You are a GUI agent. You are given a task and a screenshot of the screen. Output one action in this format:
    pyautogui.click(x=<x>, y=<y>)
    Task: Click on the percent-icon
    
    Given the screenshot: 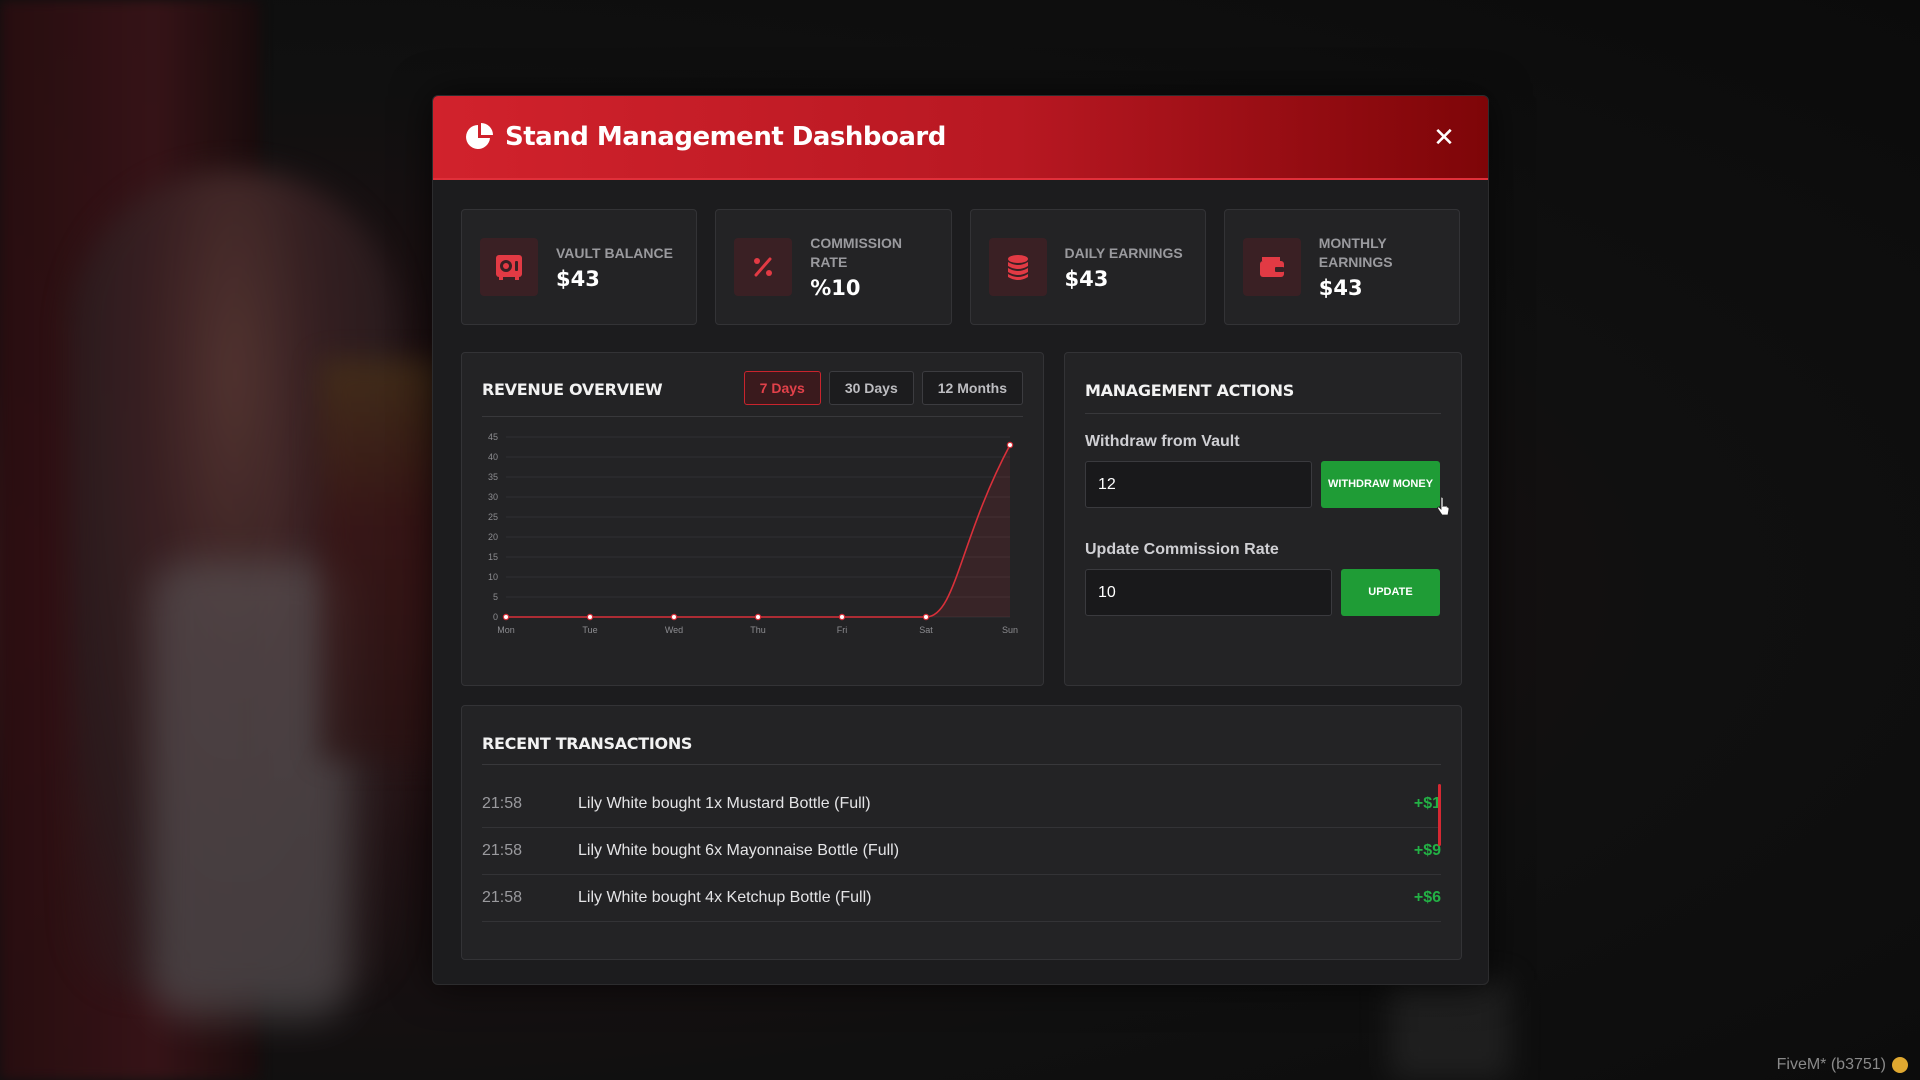 What is the action you would take?
    pyautogui.click(x=763, y=267)
    